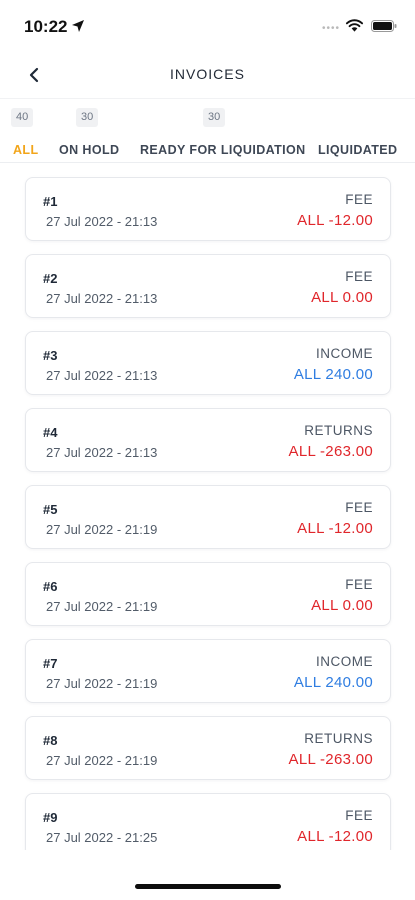  Describe the element at coordinates (223, 150) in the screenshot. I see `tab-label: READY FOR LIQUIDATION` at that location.